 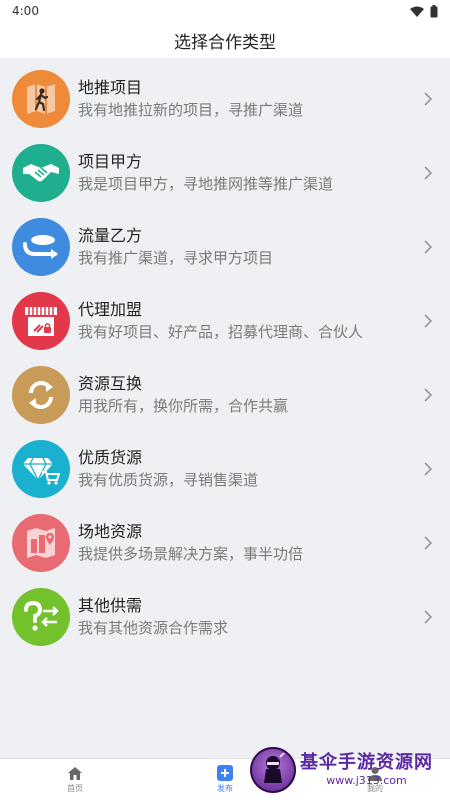 I want to click on ninja-icon, so click(x=275, y=768).